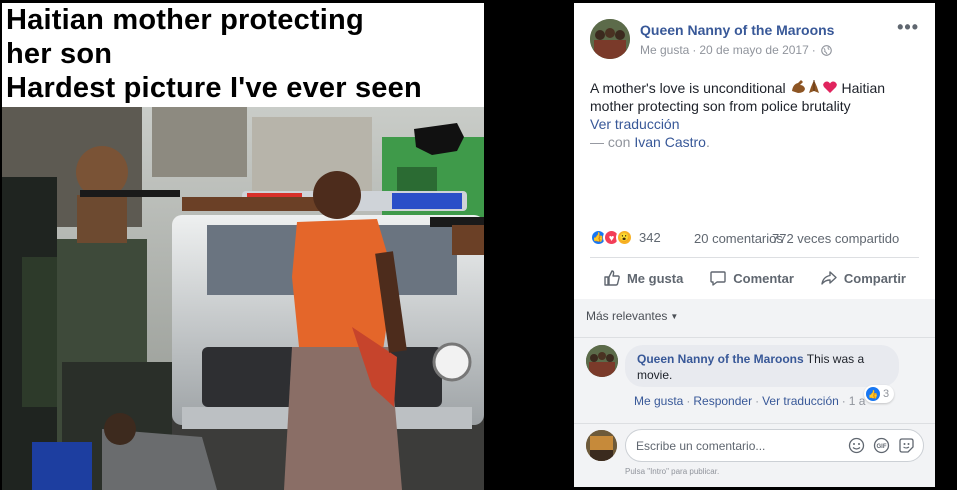 The image size is (957, 490). What do you see at coordinates (829, 278) in the screenshot?
I see `share-icon` at bounding box center [829, 278].